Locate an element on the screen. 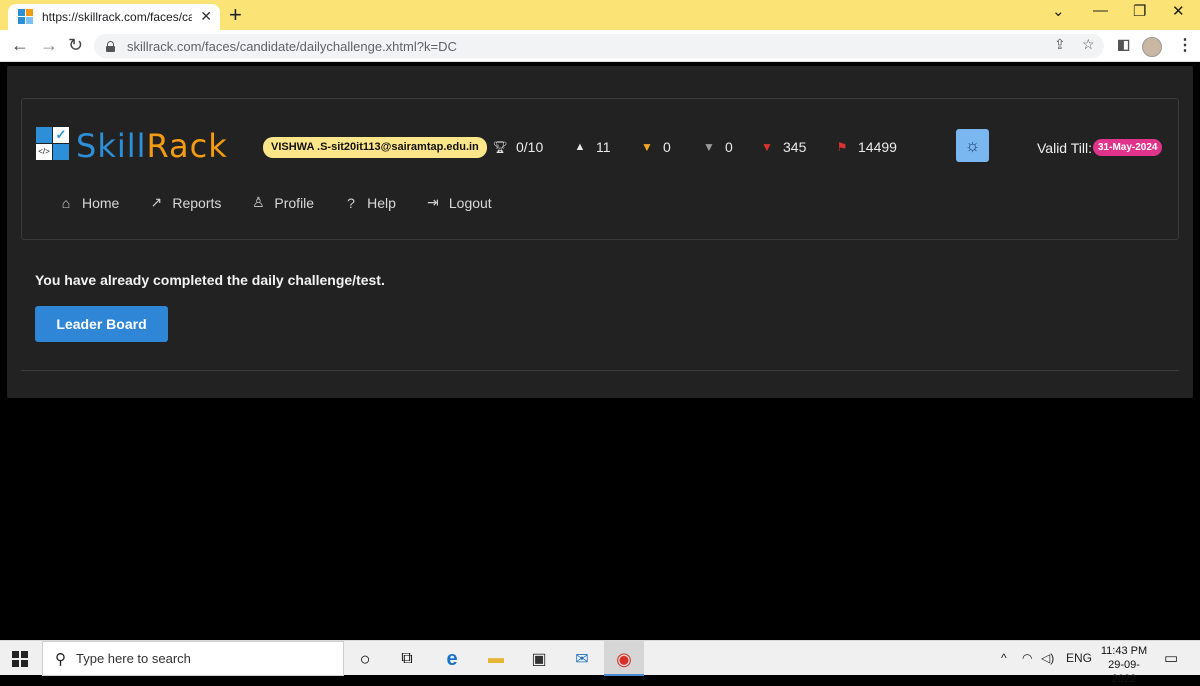 This screenshot has width=1200, height=686. clock: 11:43 PM 29-09-2022 is located at coordinates (1124, 665).